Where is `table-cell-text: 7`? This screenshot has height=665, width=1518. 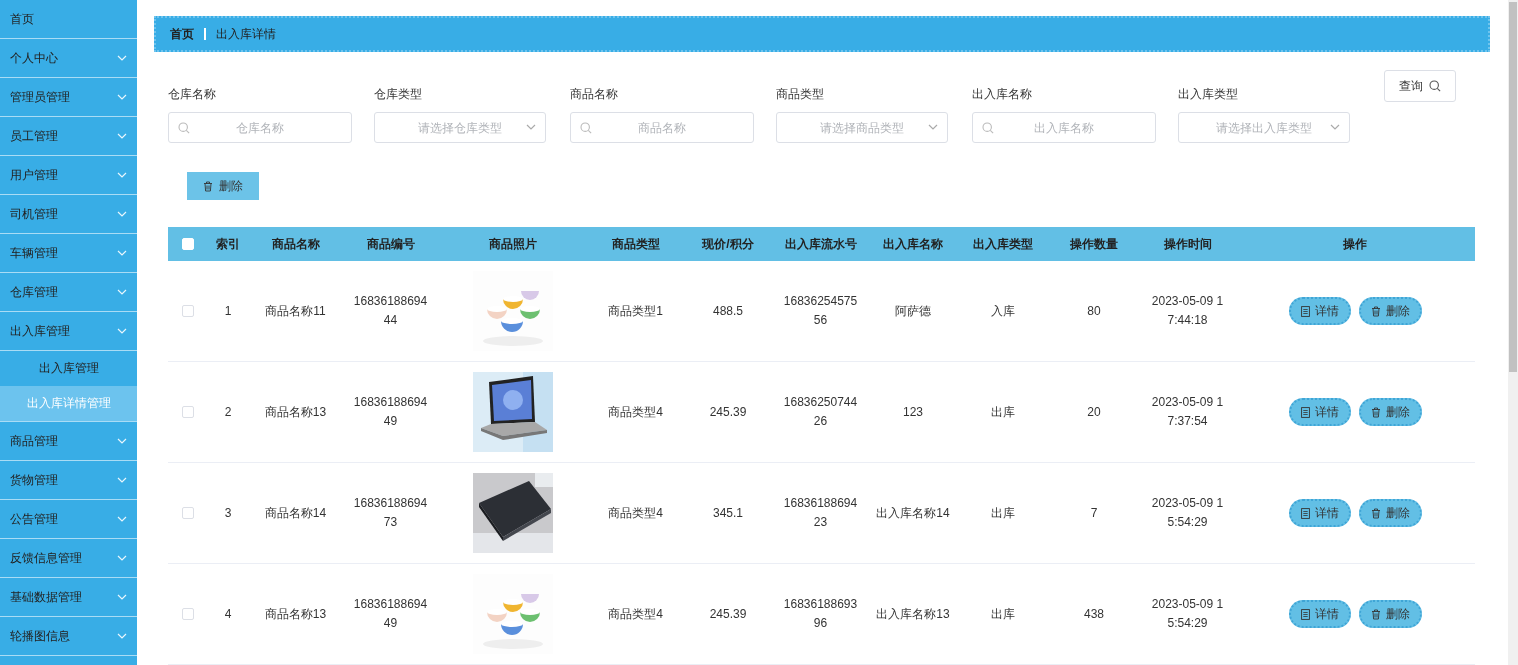 table-cell-text: 7 is located at coordinates (1094, 513).